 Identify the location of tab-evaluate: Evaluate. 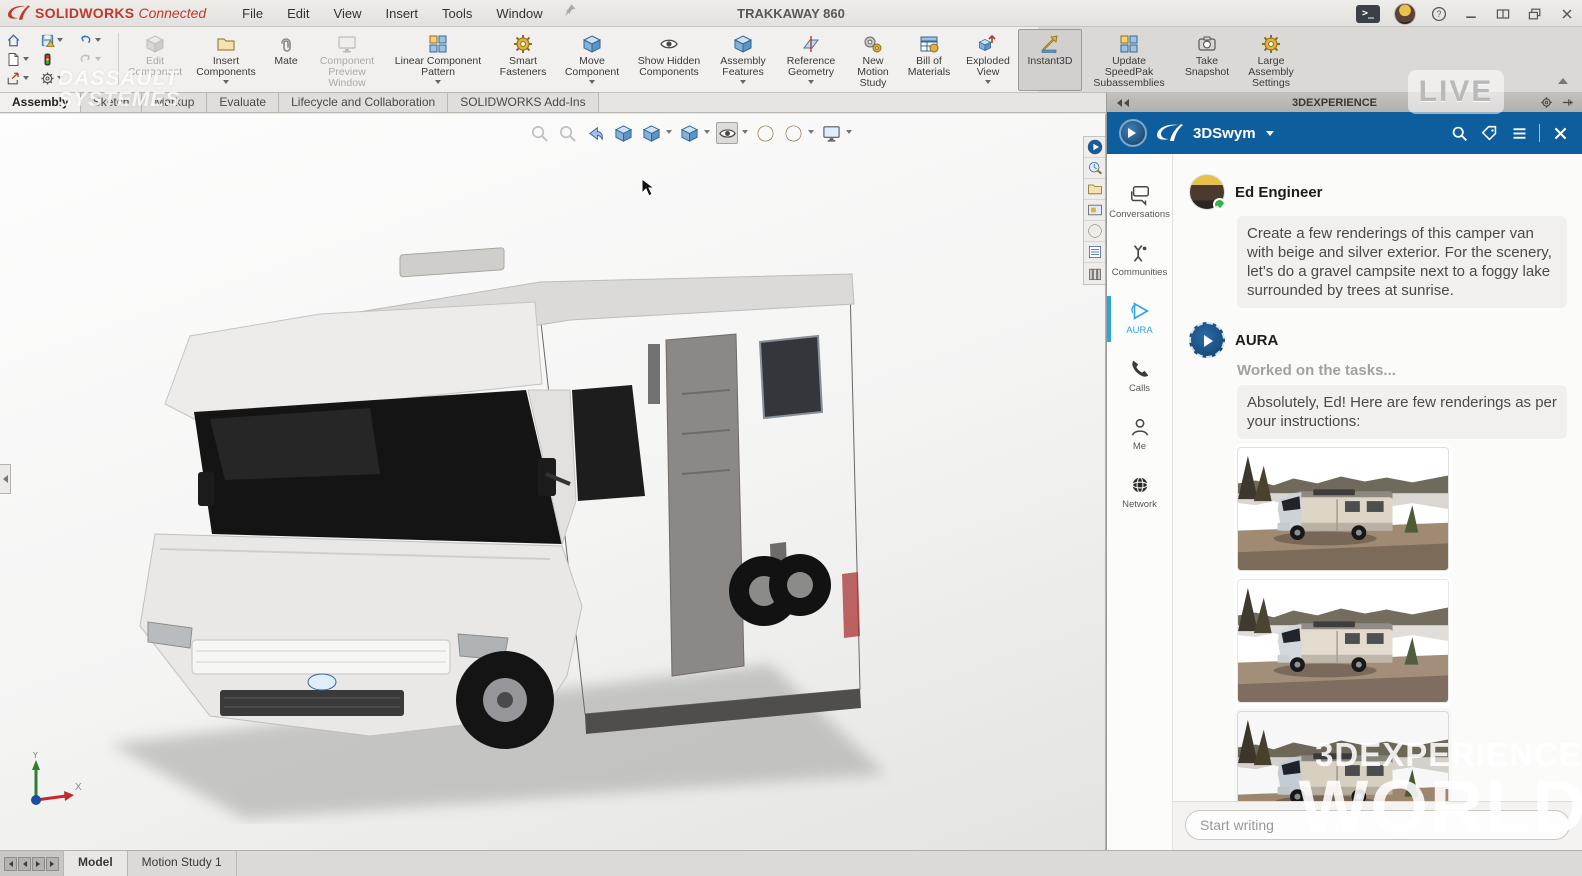
(243, 102).